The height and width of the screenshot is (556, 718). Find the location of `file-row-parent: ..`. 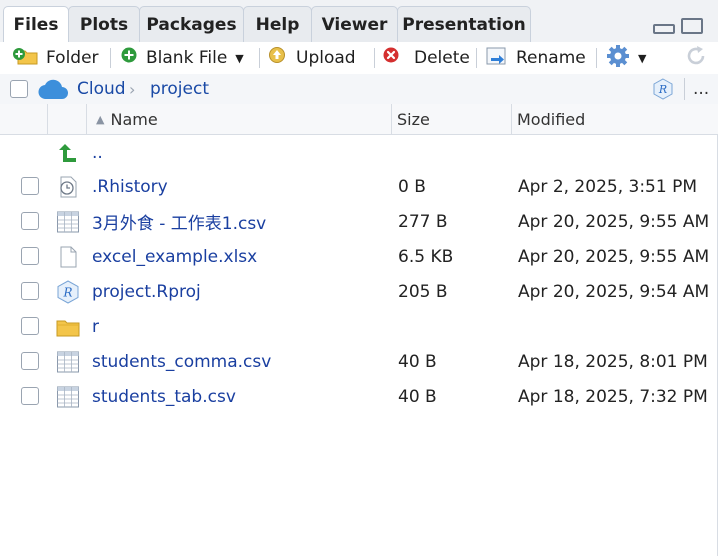

file-row-parent: .. is located at coordinates (359, 152).